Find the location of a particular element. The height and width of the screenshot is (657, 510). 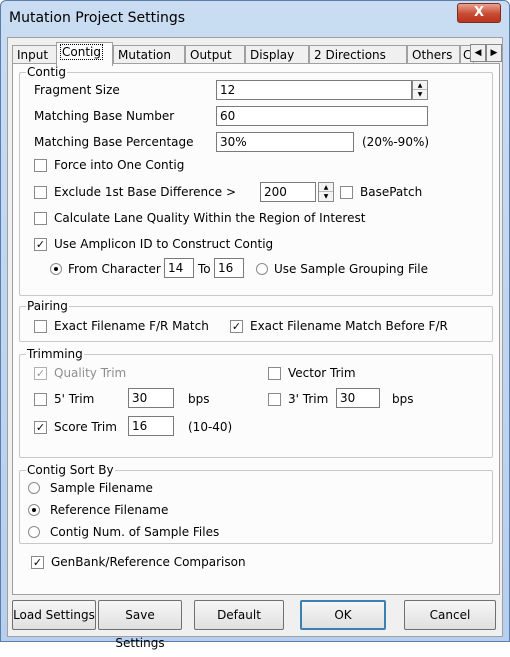

tab-contig: Contig is located at coordinates (84, 54).